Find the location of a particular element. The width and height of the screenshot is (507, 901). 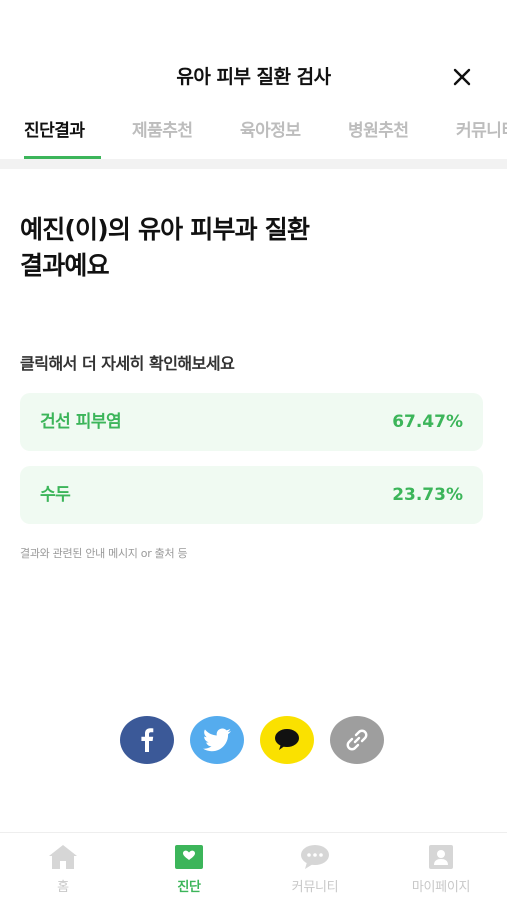

nav-item-community: 커뮤니티 is located at coordinates (315, 867).